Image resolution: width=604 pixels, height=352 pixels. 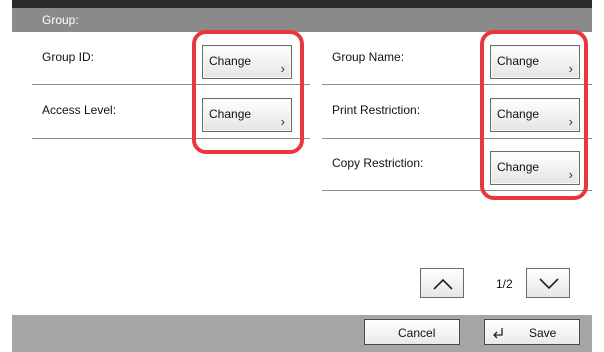 I want to click on enter-icon, so click(x=498, y=333).